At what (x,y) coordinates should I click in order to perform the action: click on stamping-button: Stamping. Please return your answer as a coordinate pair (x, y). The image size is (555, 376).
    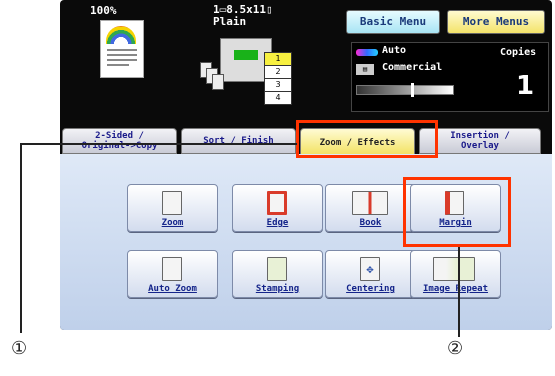
    Looking at the image, I should click on (277, 274).